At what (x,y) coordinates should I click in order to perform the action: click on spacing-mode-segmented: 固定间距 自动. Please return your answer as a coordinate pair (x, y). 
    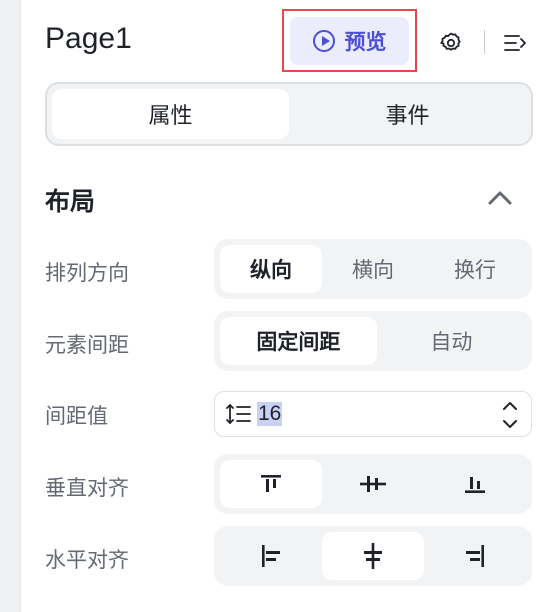
    Looking at the image, I should click on (373, 341).